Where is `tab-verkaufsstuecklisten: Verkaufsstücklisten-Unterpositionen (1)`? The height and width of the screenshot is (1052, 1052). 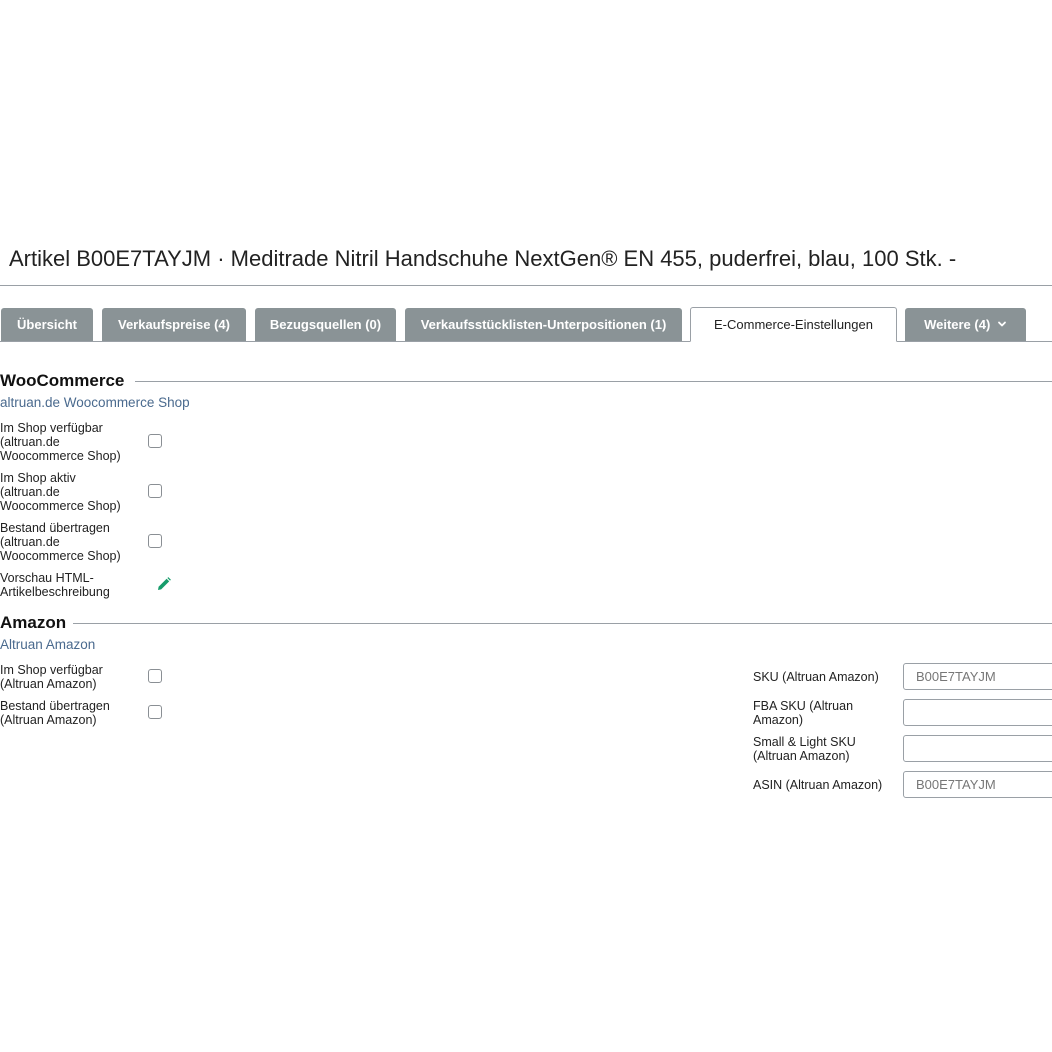
tab-verkaufsstuecklisten: Verkaufsstücklisten-Unterpositionen (1) is located at coordinates (543, 324).